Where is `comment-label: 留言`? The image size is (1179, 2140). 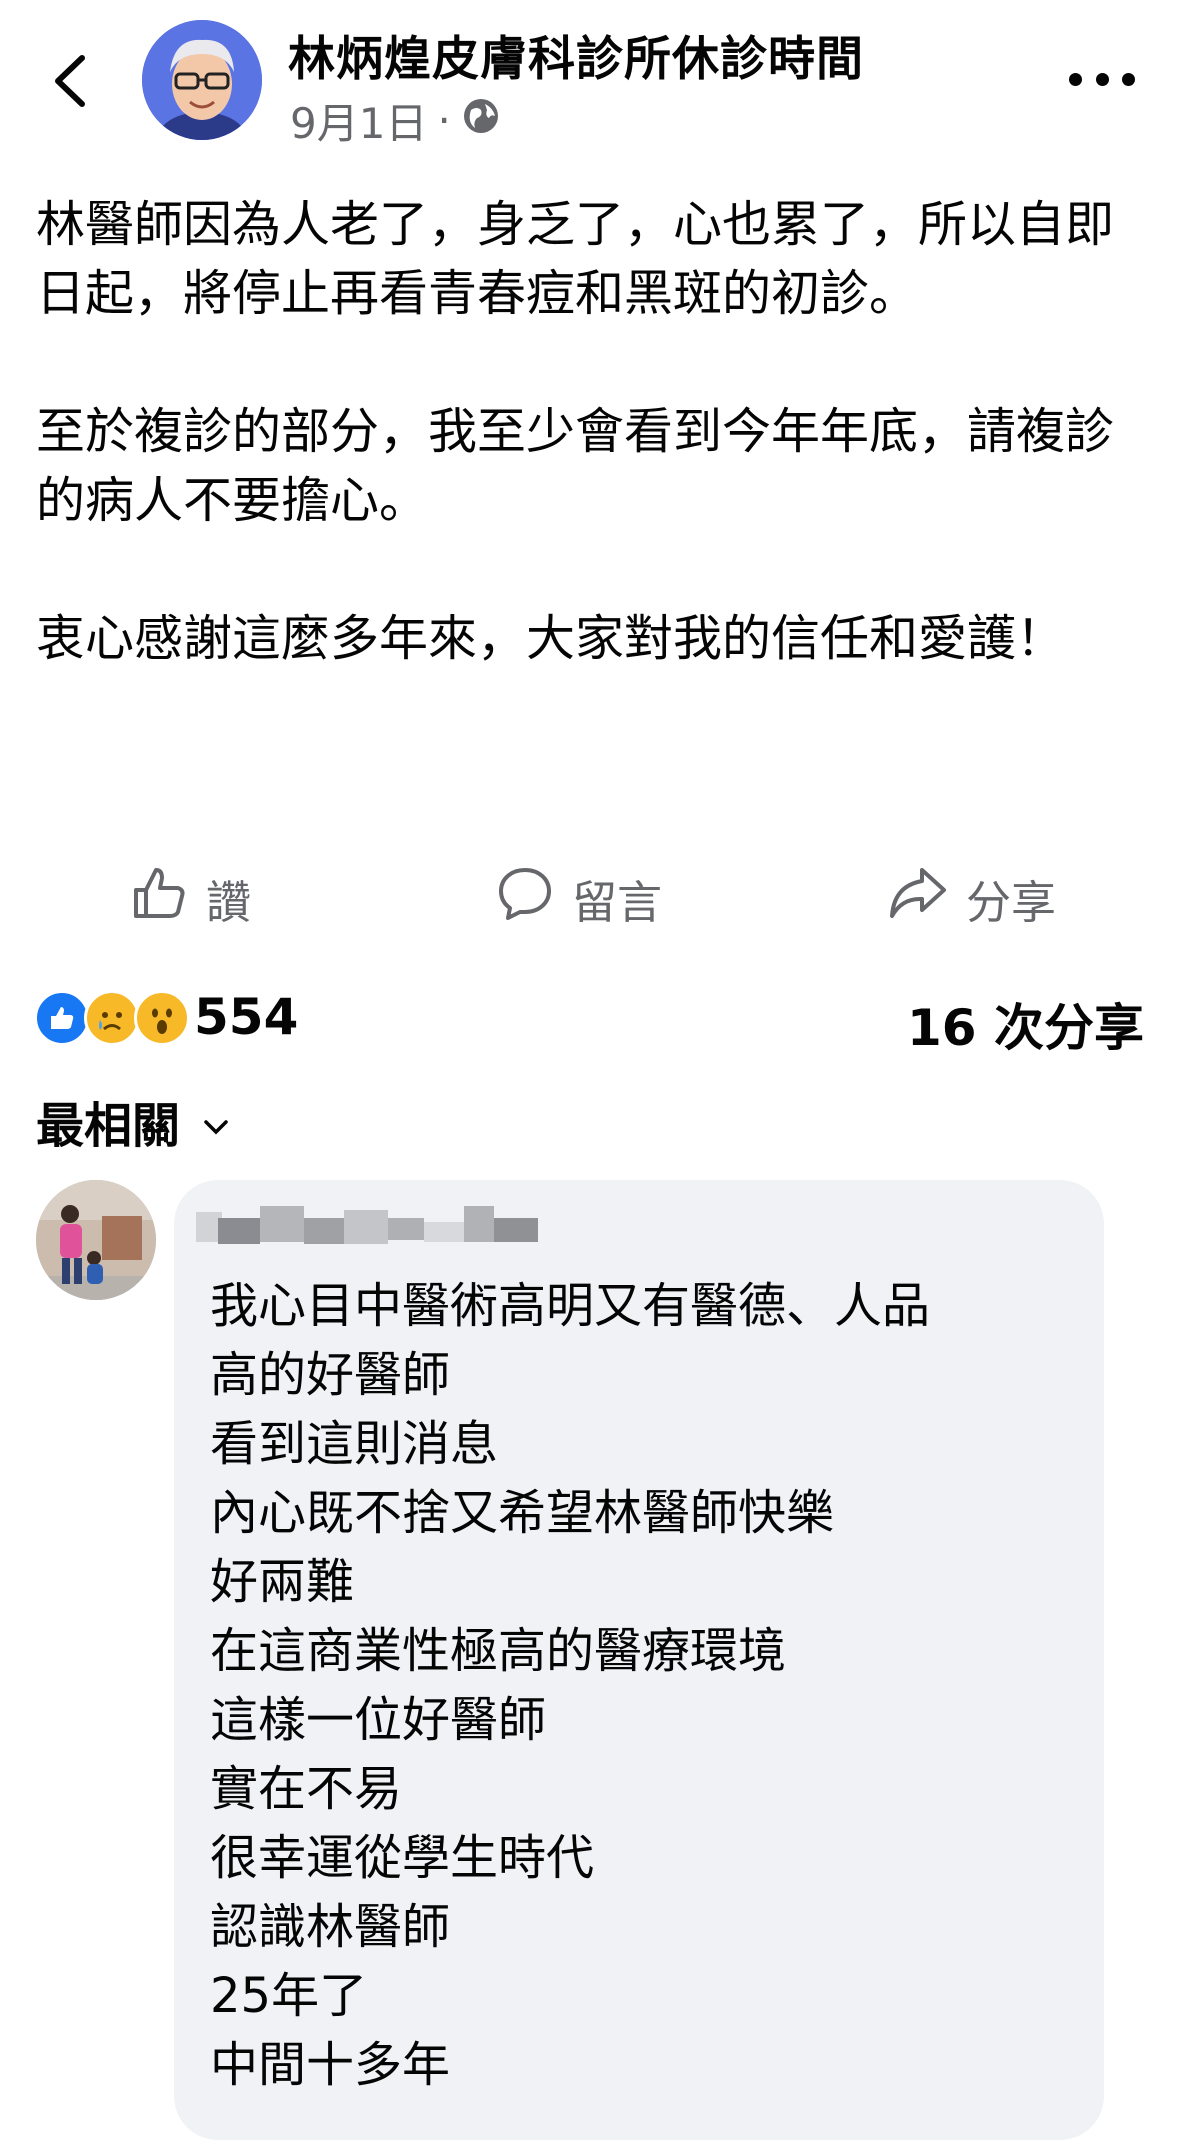
comment-label: 留言 is located at coordinates (617, 902).